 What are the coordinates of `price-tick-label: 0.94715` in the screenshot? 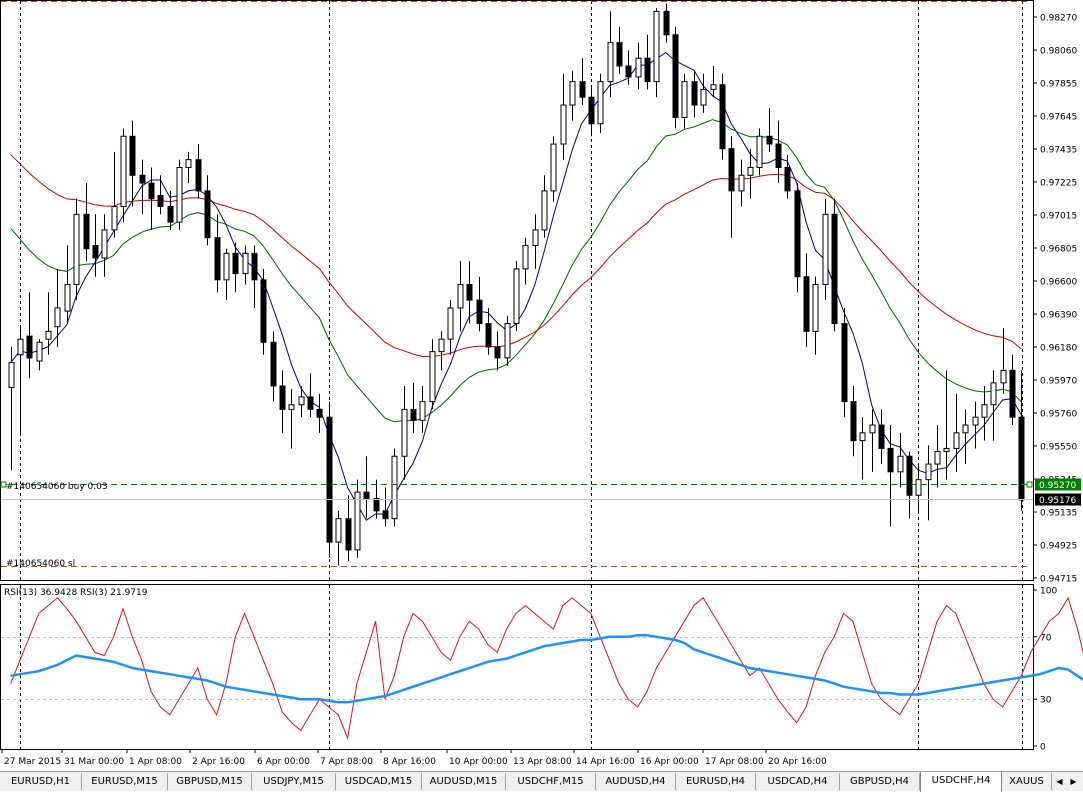 It's located at (1058, 580).